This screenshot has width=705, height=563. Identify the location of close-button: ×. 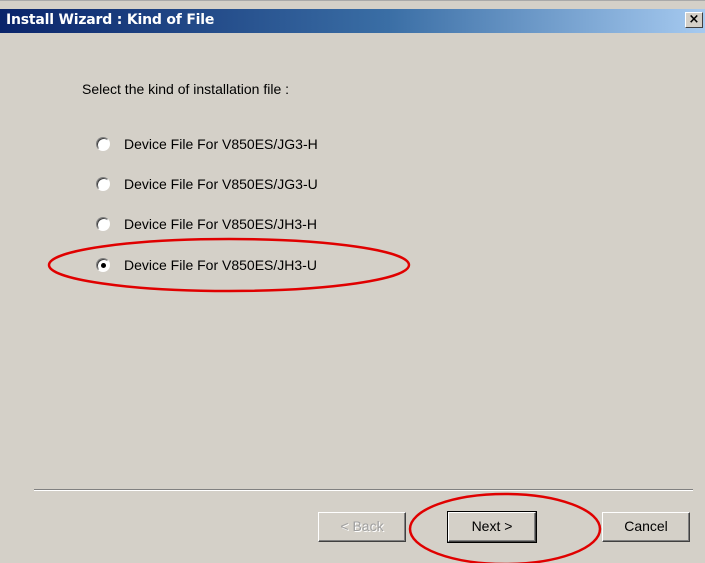
(694, 20).